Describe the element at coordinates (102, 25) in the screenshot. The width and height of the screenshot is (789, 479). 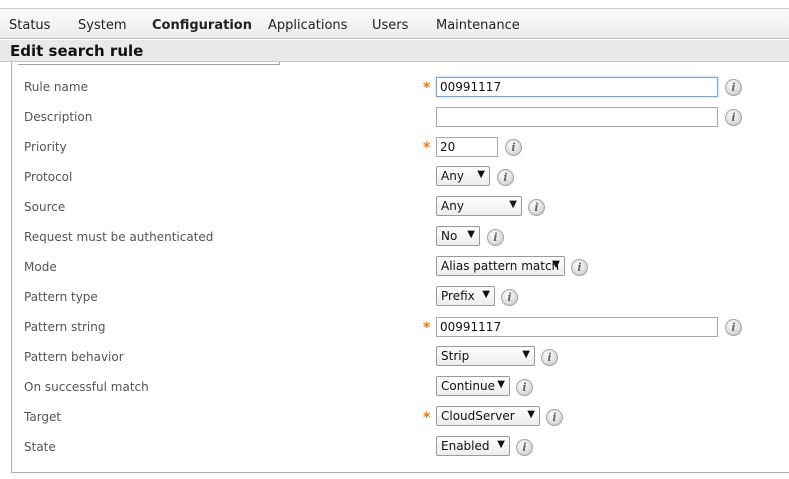
I see `nav-system: System` at that location.